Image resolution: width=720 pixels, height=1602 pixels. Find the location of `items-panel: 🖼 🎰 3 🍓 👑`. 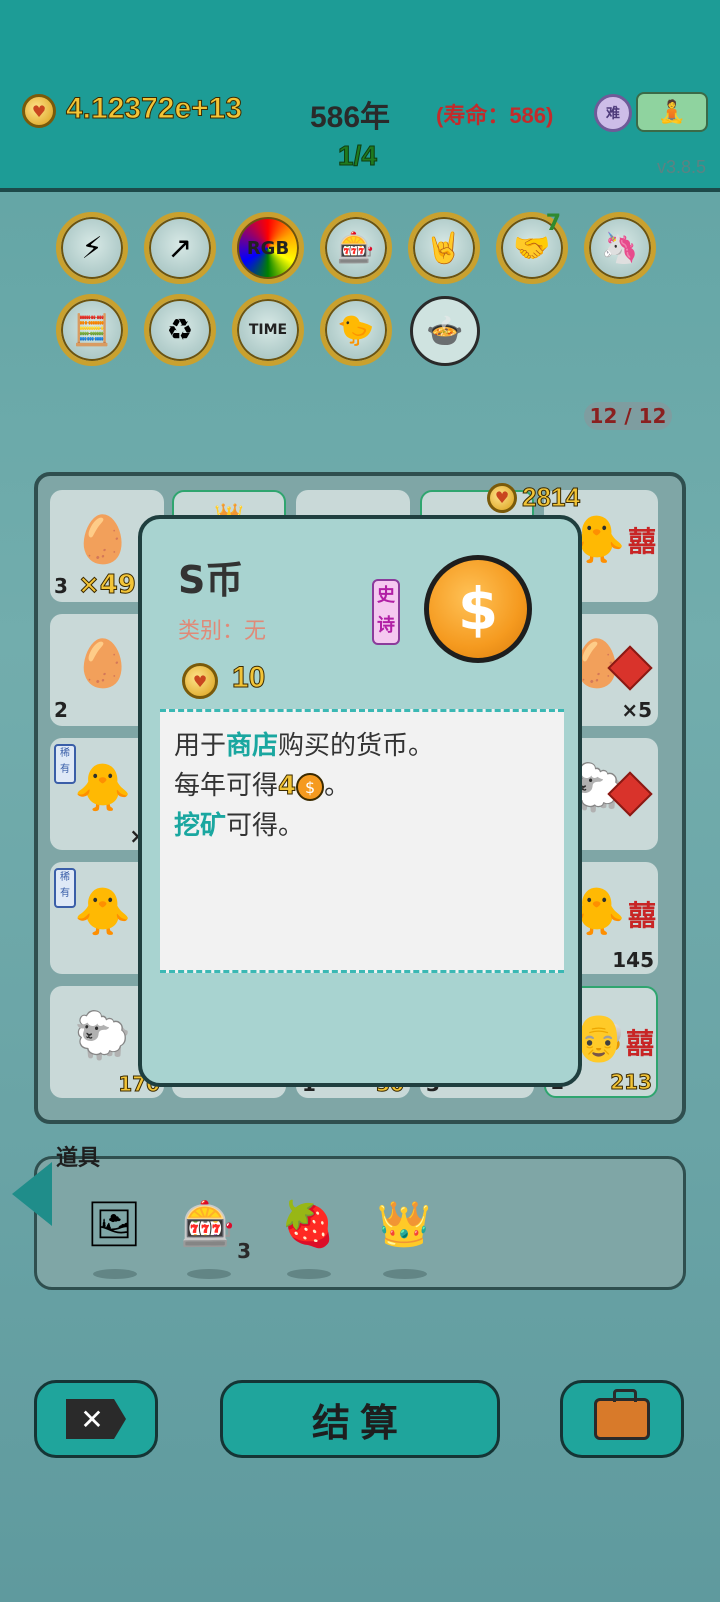

items-panel: 🖼 🎰 3 🍓 👑 is located at coordinates (360, 1223).